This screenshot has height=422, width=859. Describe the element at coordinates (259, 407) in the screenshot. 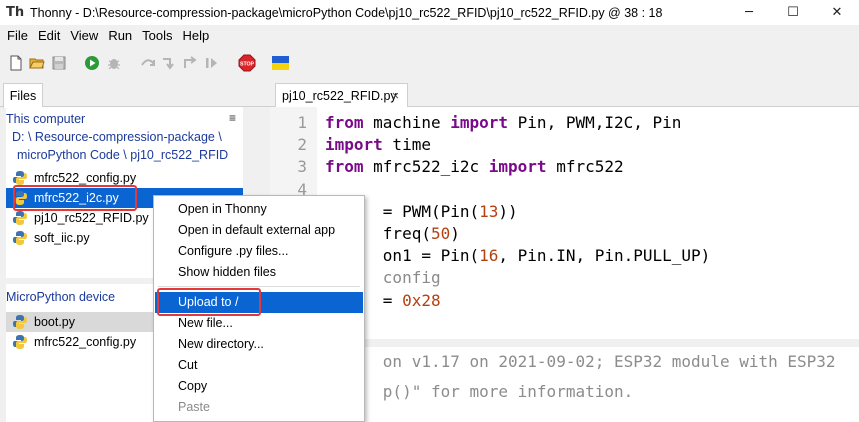

I see `menu-item-paste: Paste` at that location.